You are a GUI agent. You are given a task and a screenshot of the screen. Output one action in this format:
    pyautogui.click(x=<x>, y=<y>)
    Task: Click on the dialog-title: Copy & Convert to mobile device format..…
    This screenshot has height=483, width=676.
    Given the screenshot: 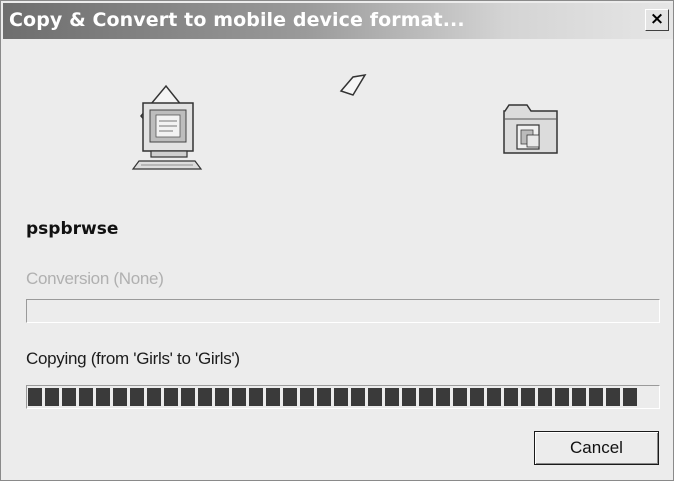 What is the action you would take?
    pyautogui.click(x=237, y=20)
    